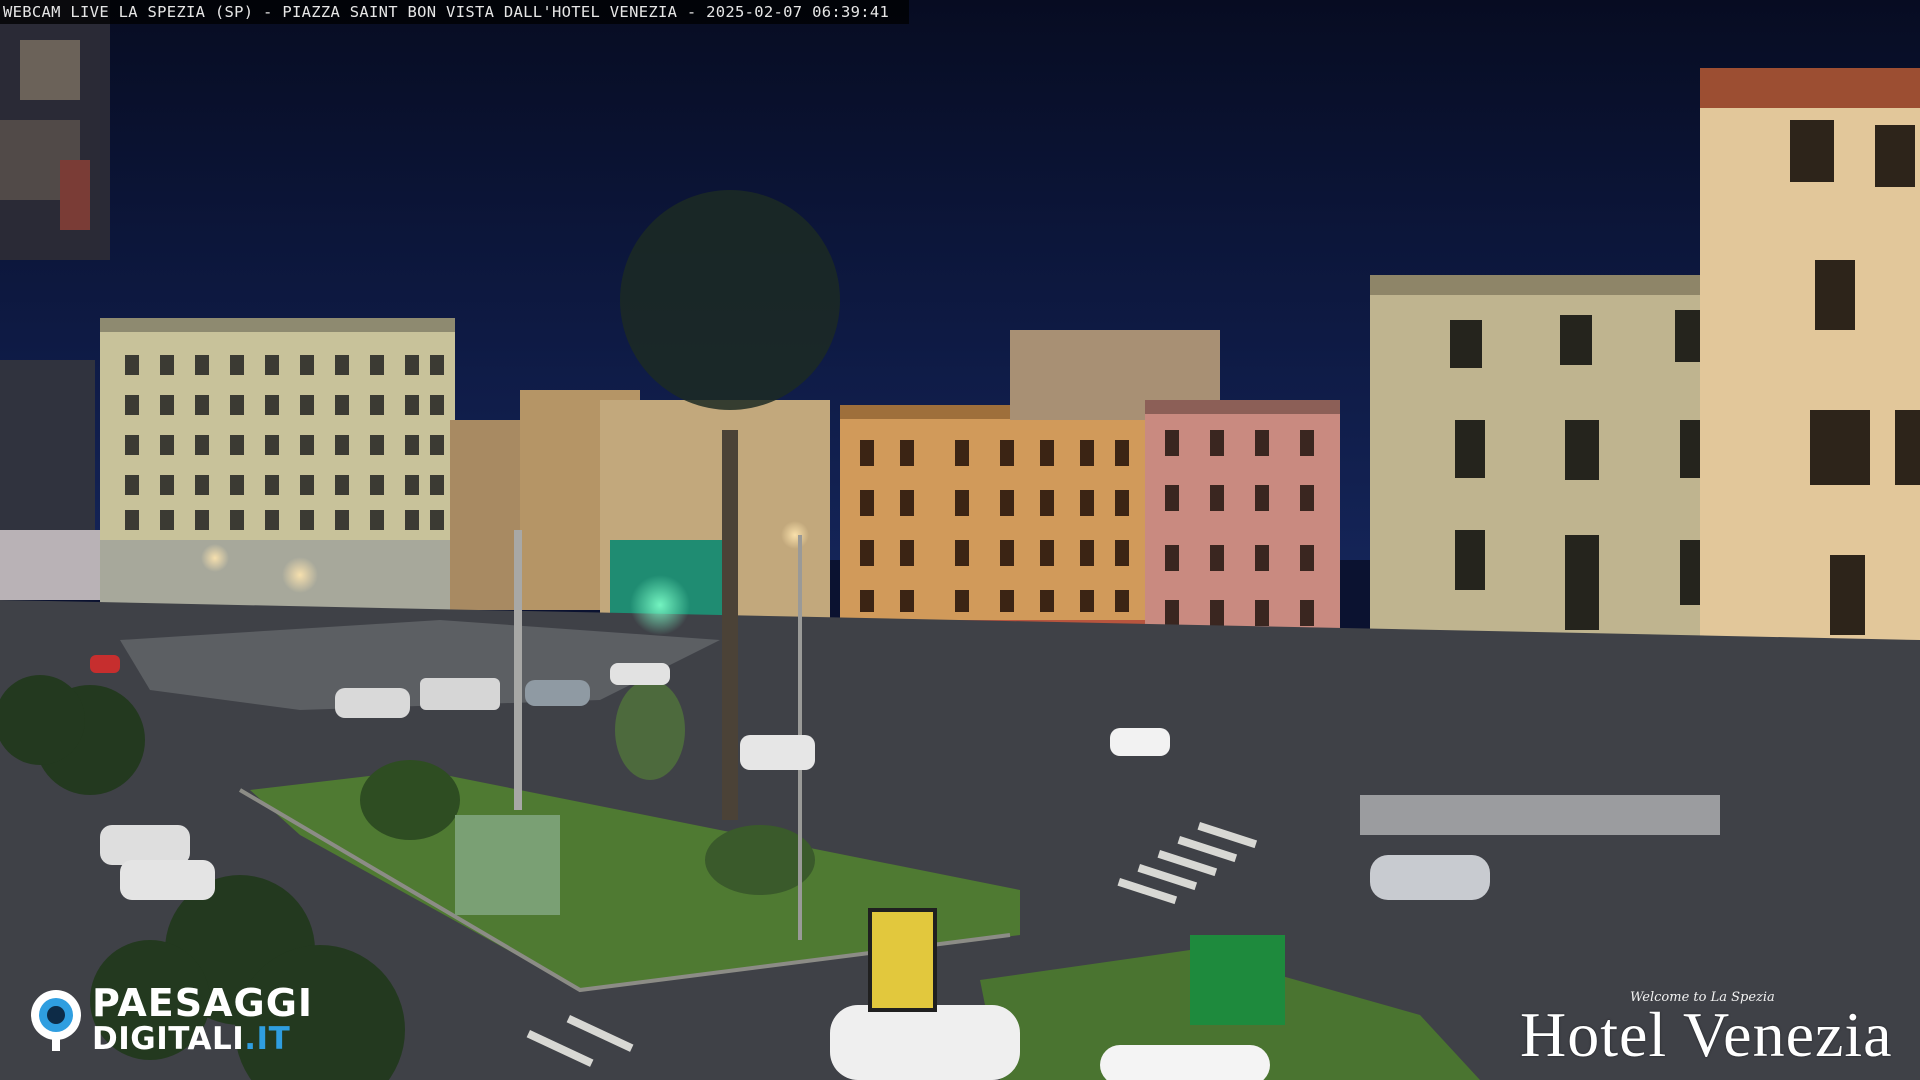  Describe the element at coordinates (1540, 815) in the screenshot. I see `railing` at that location.